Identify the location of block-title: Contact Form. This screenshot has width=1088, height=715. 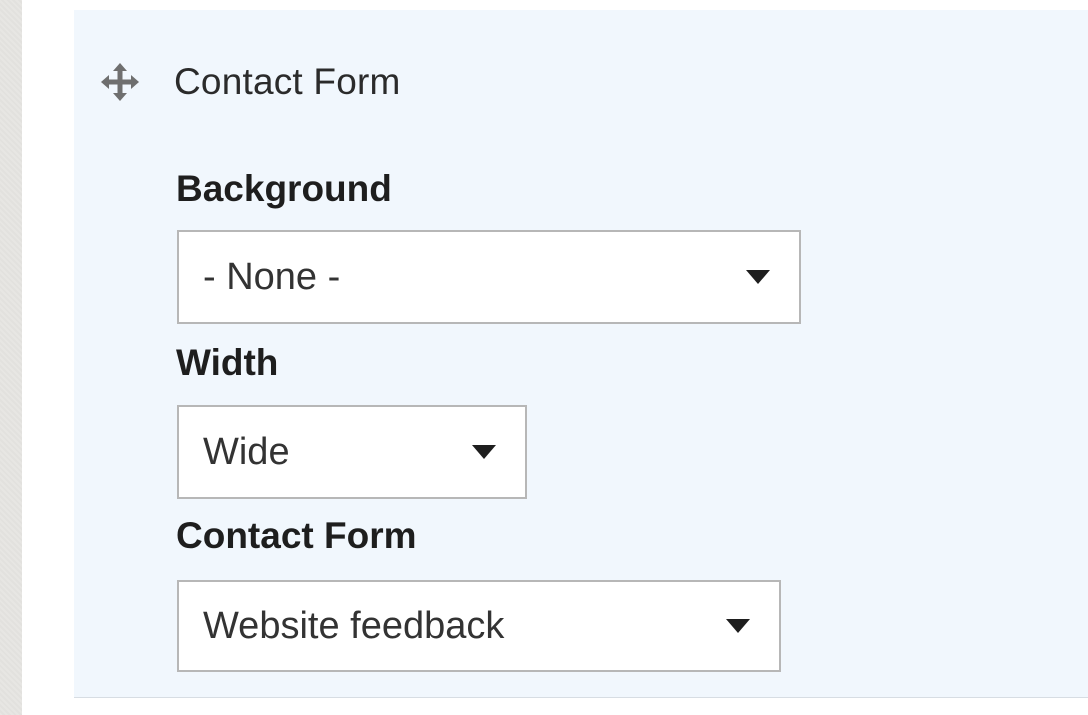
(287, 81).